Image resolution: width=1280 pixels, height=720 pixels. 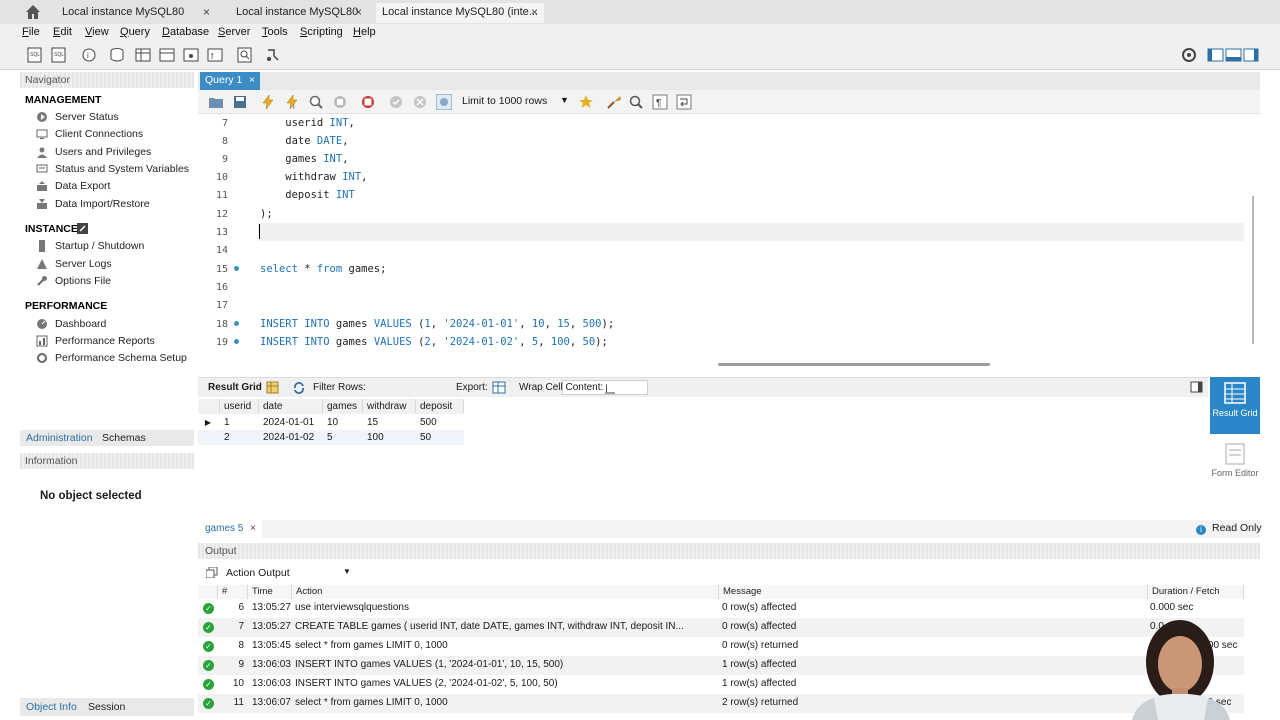 I want to click on commit-icon, so click(x=396, y=102).